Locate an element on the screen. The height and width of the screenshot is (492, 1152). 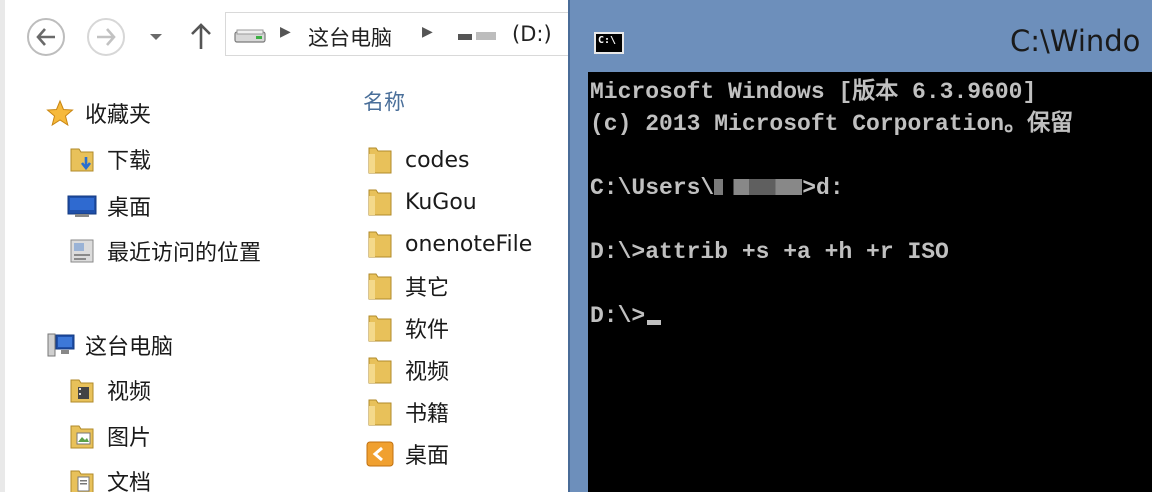
tree-item-label: 下载 is located at coordinates (129, 161).